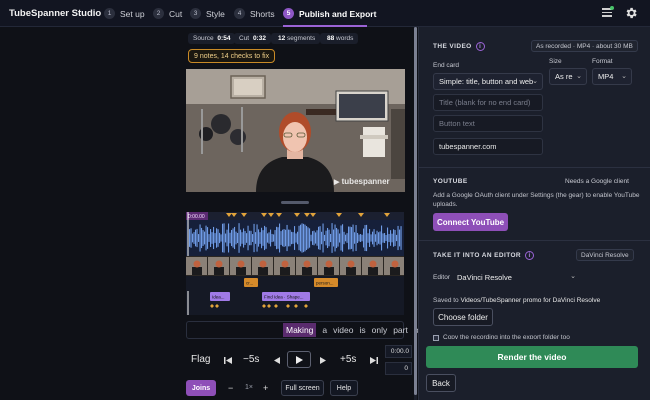 This screenshot has height=400, width=650. I want to click on step-back-icon, so click(277, 360).